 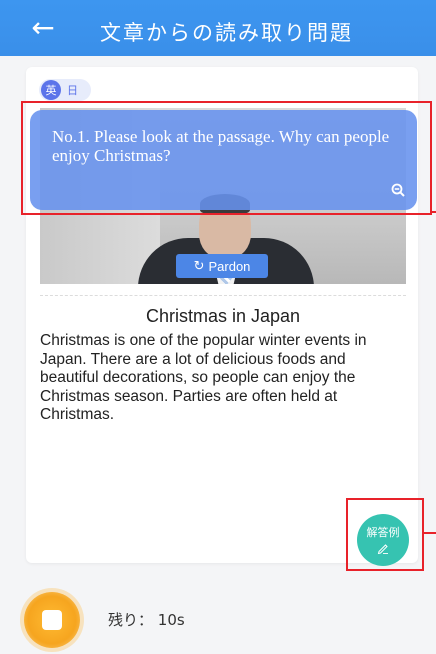 I want to click on remaining-time: 残り： 10s, so click(x=146, y=619).